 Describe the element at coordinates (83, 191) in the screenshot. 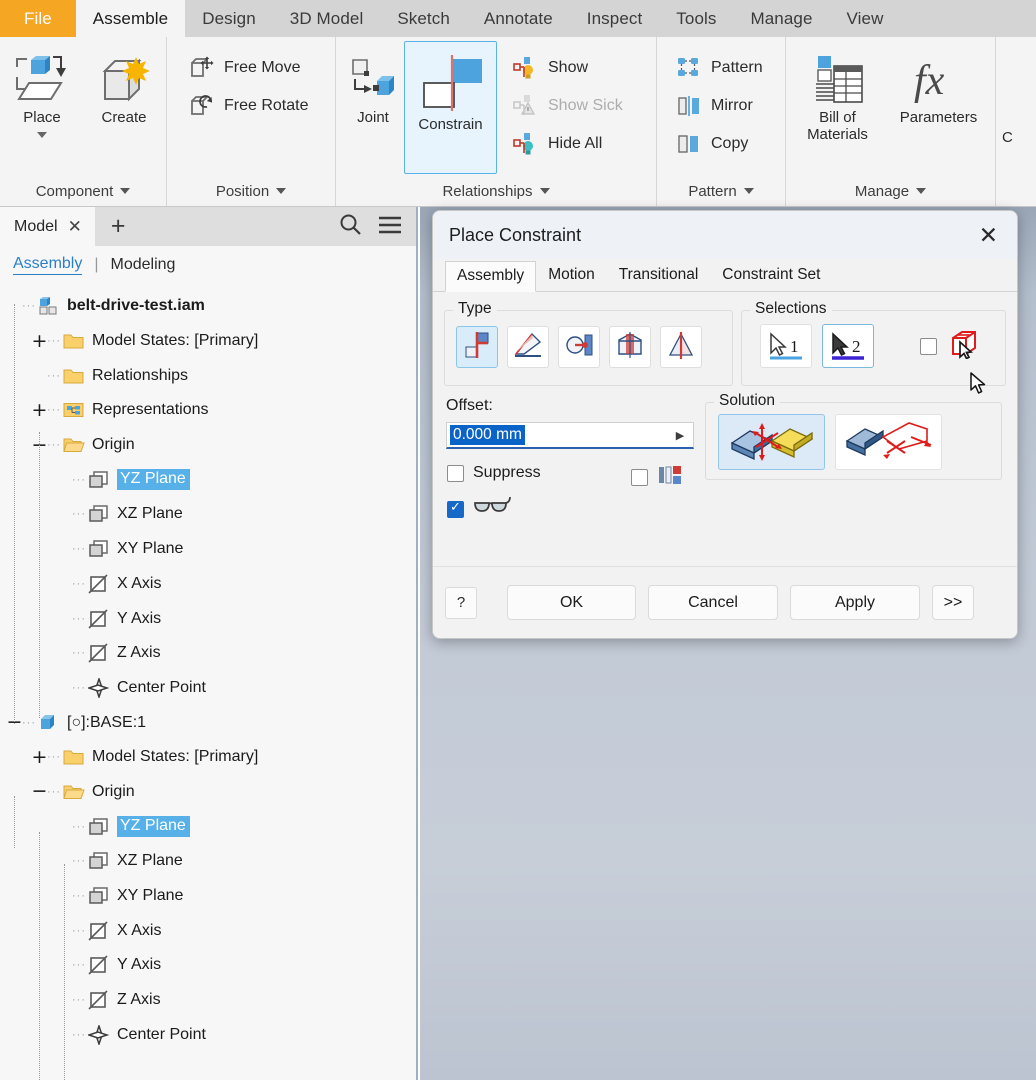

I see `ribbon-panel-label-component: Component` at that location.